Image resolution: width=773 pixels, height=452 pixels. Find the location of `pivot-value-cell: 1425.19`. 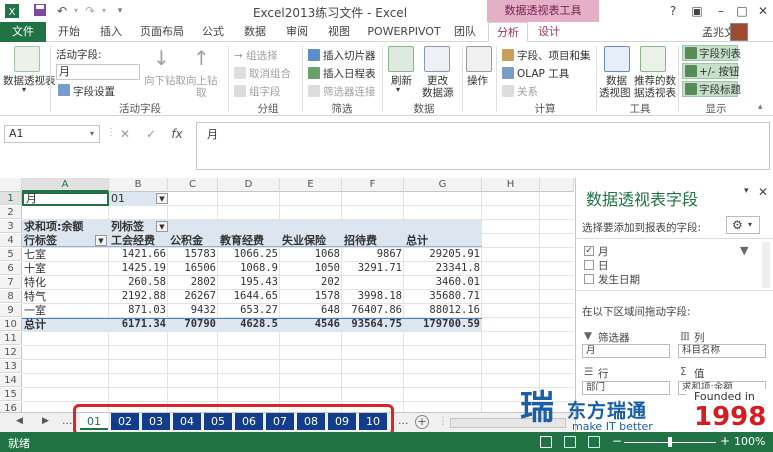

pivot-value-cell: 1425.19 is located at coordinates (138, 268).